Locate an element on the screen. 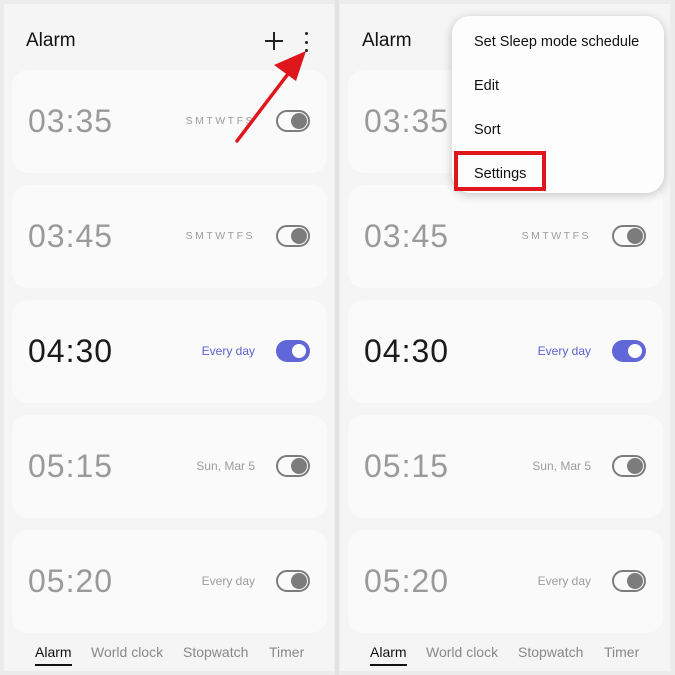 The height and width of the screenshot is (675, 675). alarm-time: 03:45 is located at coordinates (407, 236).